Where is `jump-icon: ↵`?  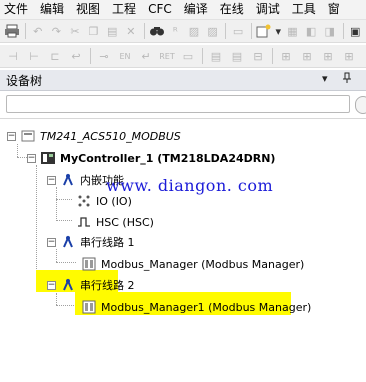 jump-icon: ↵ is located at coordinates (146, 56).